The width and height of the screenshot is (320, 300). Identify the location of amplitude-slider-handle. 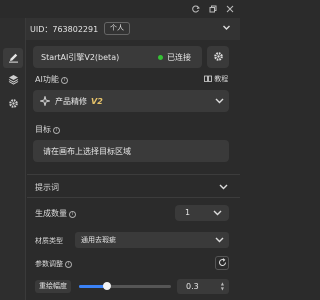
(106, 286).